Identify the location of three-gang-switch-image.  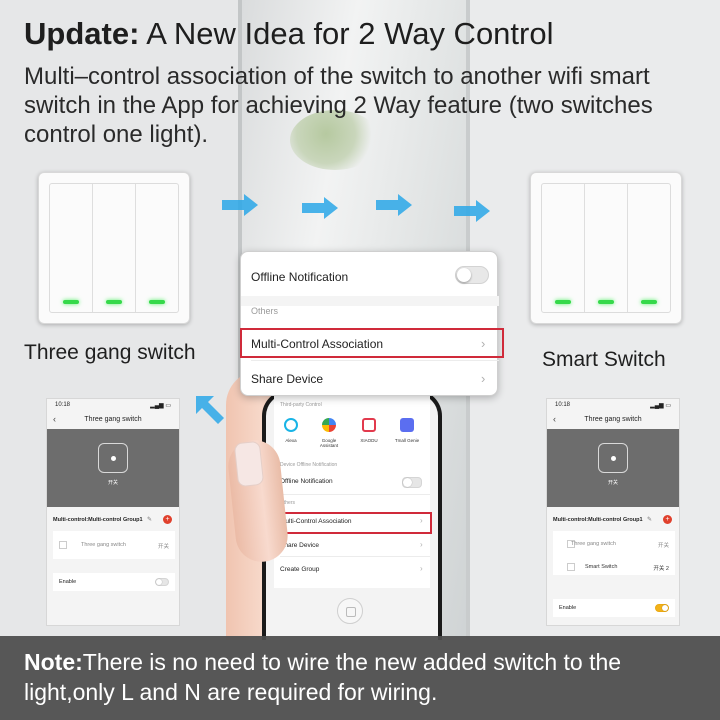
(114, 248).